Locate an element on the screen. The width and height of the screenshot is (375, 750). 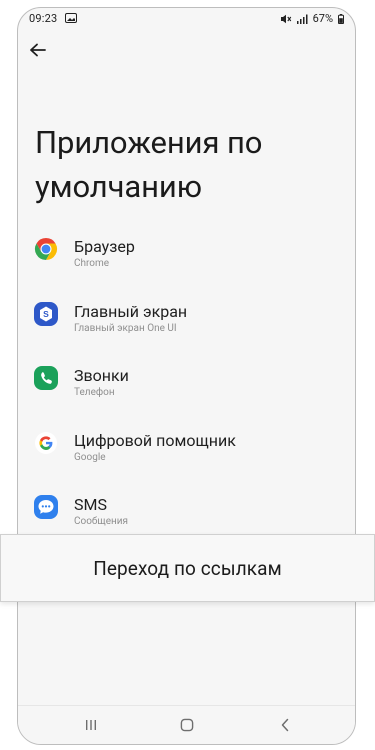
app-title: Цифровой помощник is located at coordinates (155, 440).